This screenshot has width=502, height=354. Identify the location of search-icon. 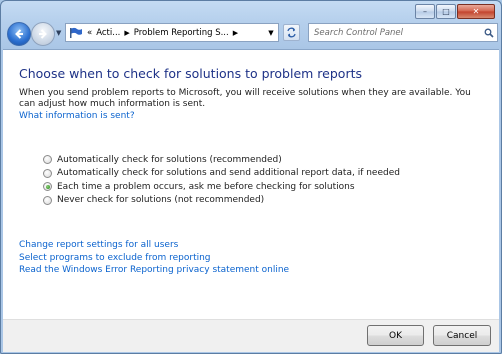
(489, 32).